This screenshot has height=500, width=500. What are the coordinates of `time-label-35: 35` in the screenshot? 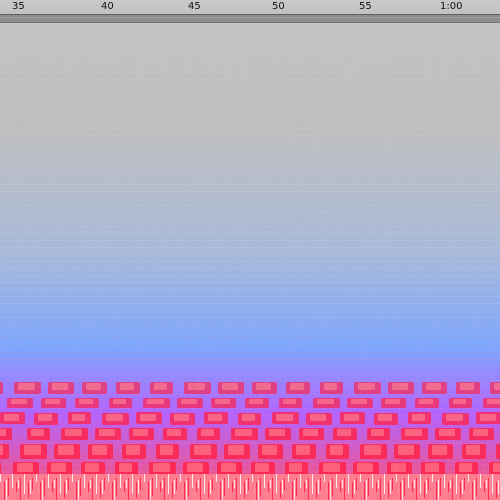 It's located at (18, 6).